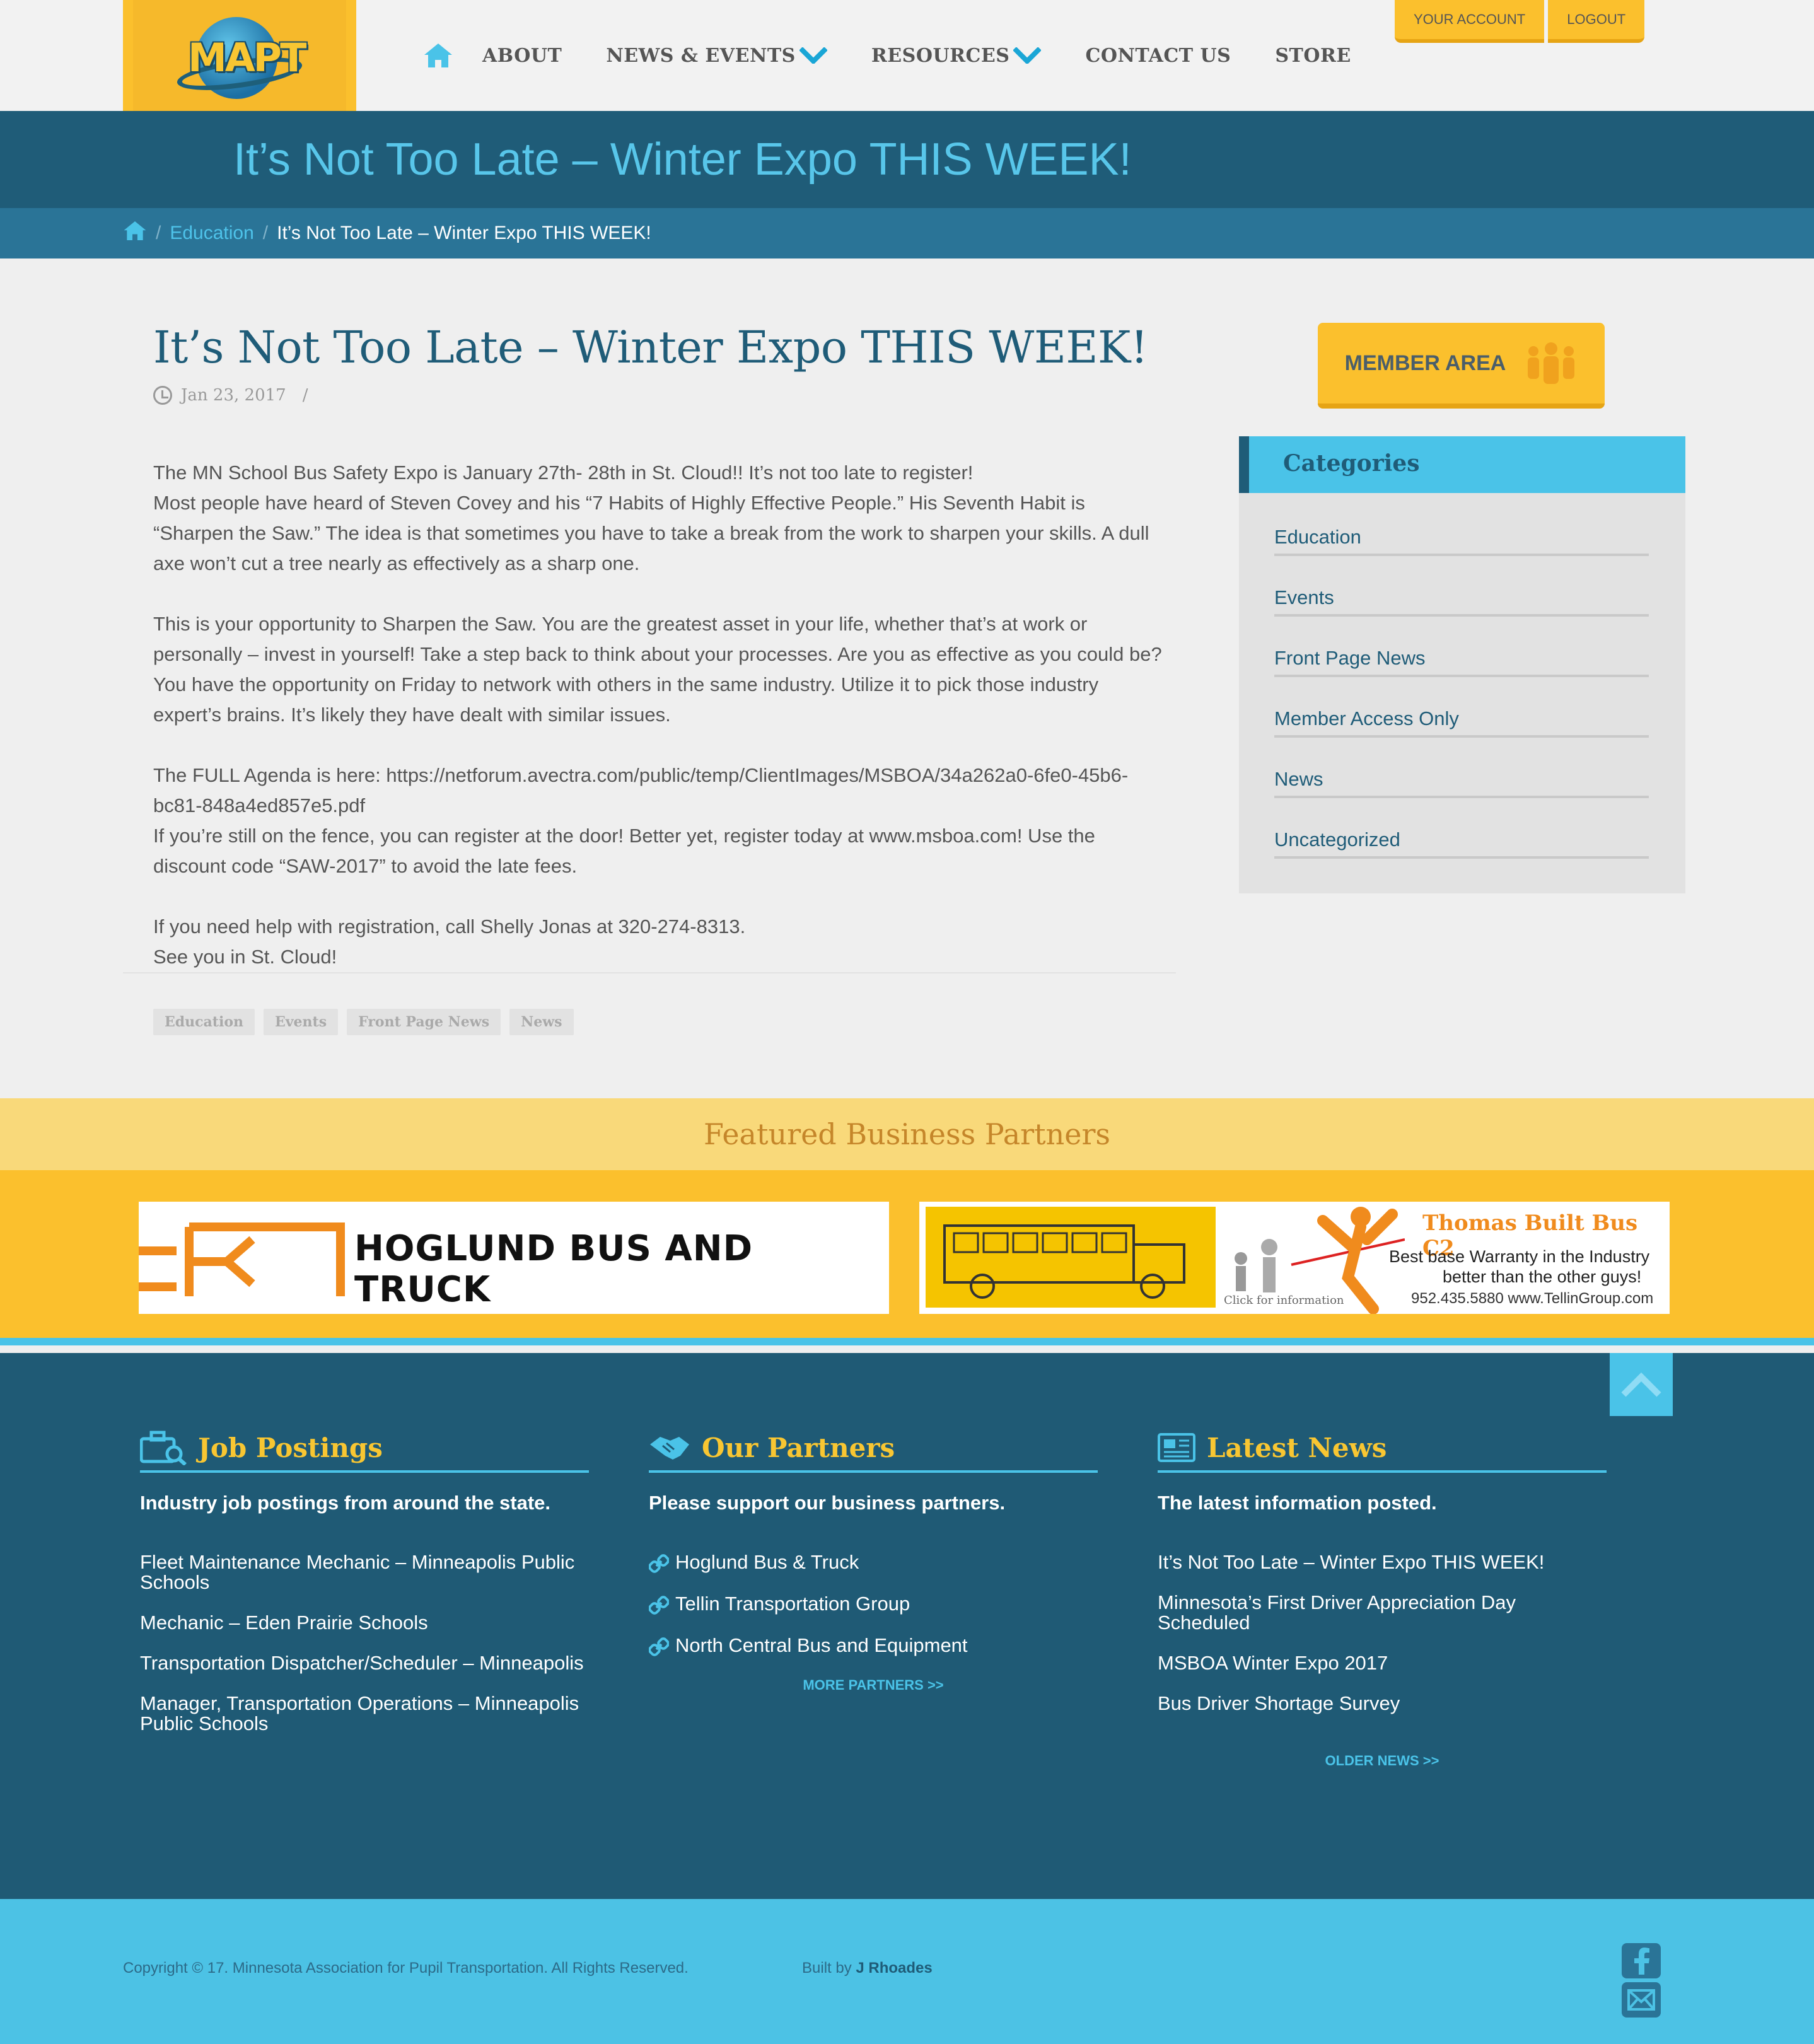  I want to click on nav-home-link, so click(438, 56).